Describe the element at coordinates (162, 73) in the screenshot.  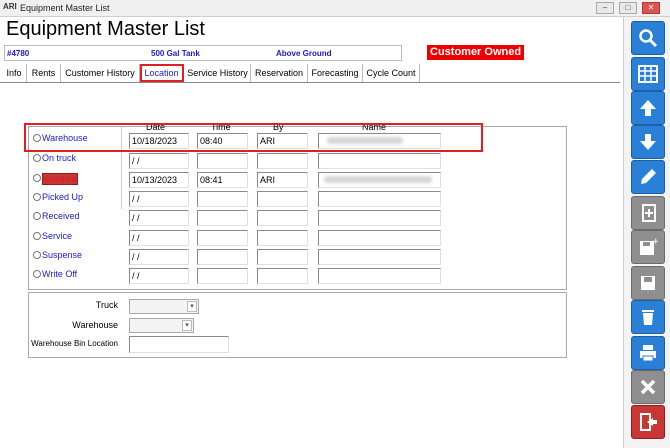
I see `tab-location: Location` at that location.